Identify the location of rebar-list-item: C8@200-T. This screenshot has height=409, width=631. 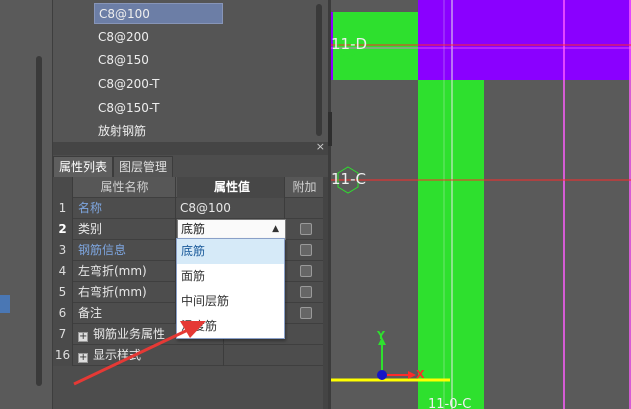
(128, 84).